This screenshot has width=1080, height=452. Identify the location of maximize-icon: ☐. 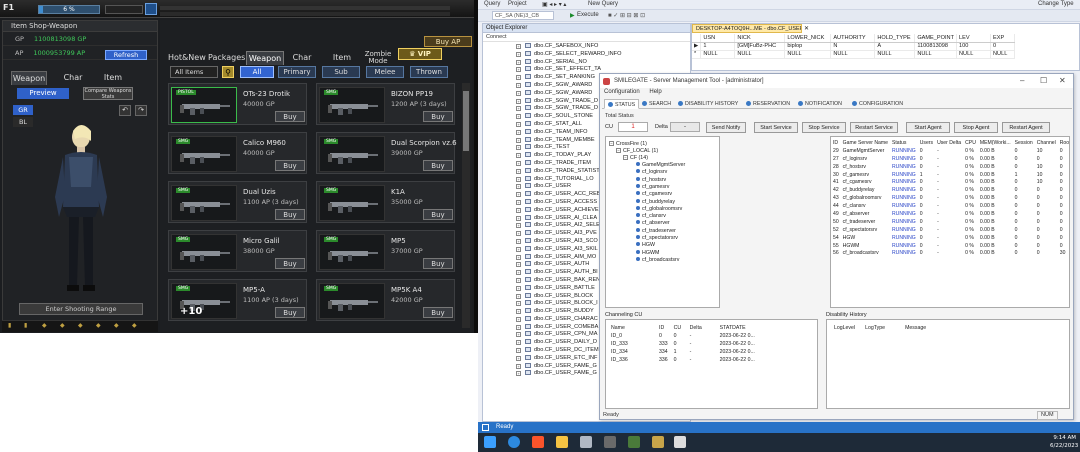
(1043, 81).